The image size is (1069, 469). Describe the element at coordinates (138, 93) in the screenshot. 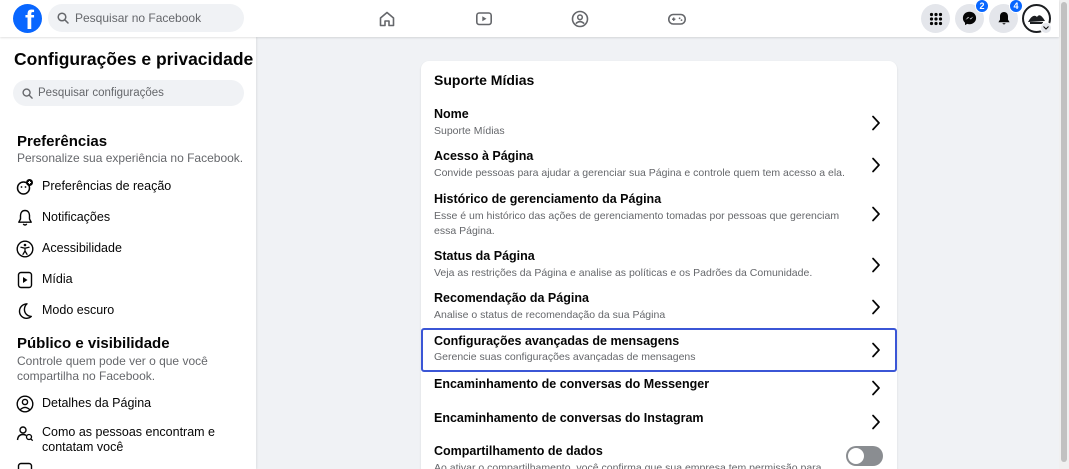

I see `settings-search-input` at that location.